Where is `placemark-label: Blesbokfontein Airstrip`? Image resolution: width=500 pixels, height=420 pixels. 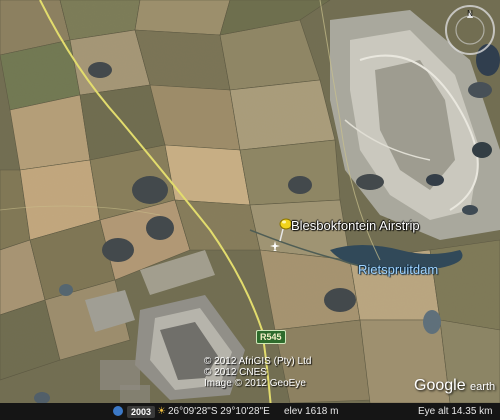 placemark-label: Blesbokfontein Airstrip is located at coordinates (355, 225).